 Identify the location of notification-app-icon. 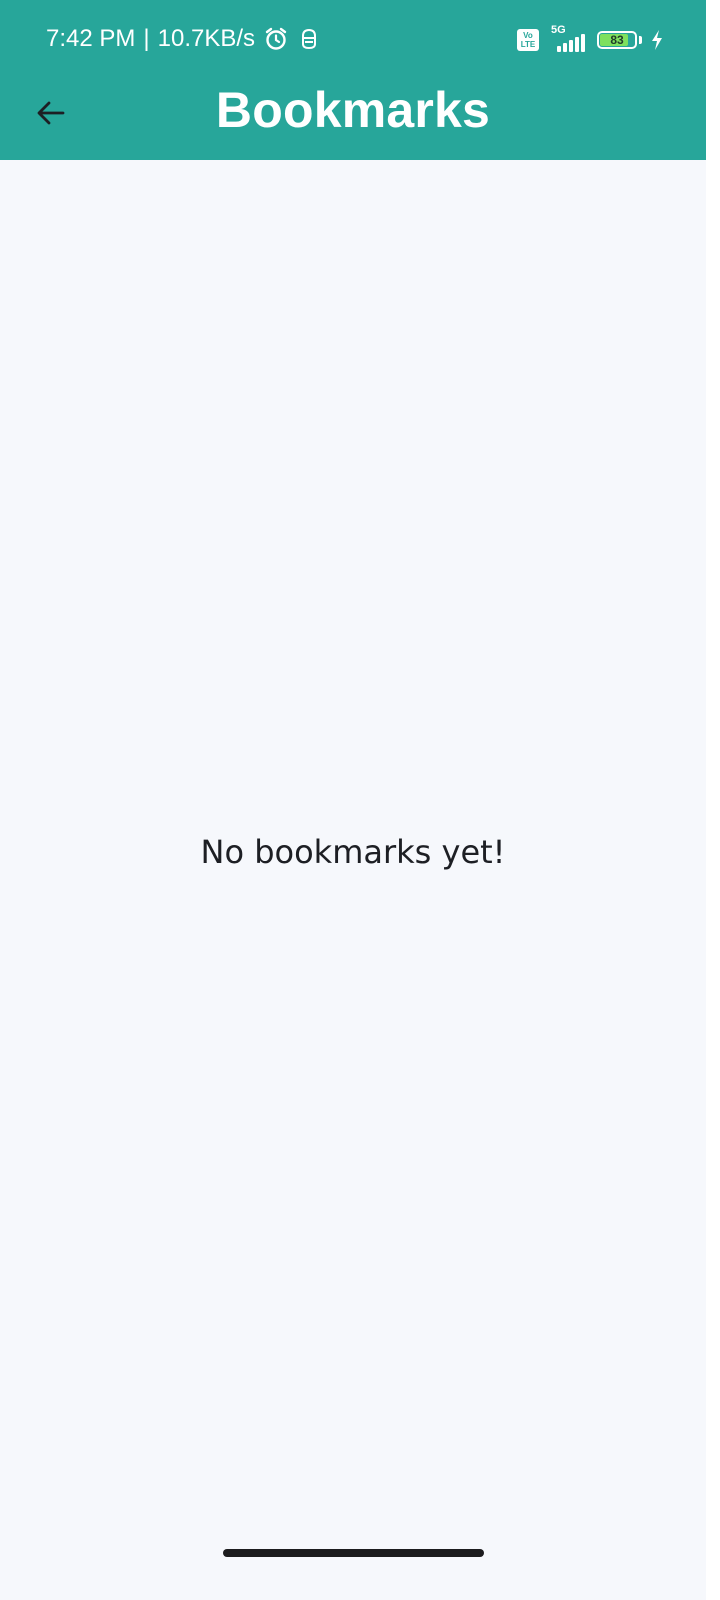
(309, 39).